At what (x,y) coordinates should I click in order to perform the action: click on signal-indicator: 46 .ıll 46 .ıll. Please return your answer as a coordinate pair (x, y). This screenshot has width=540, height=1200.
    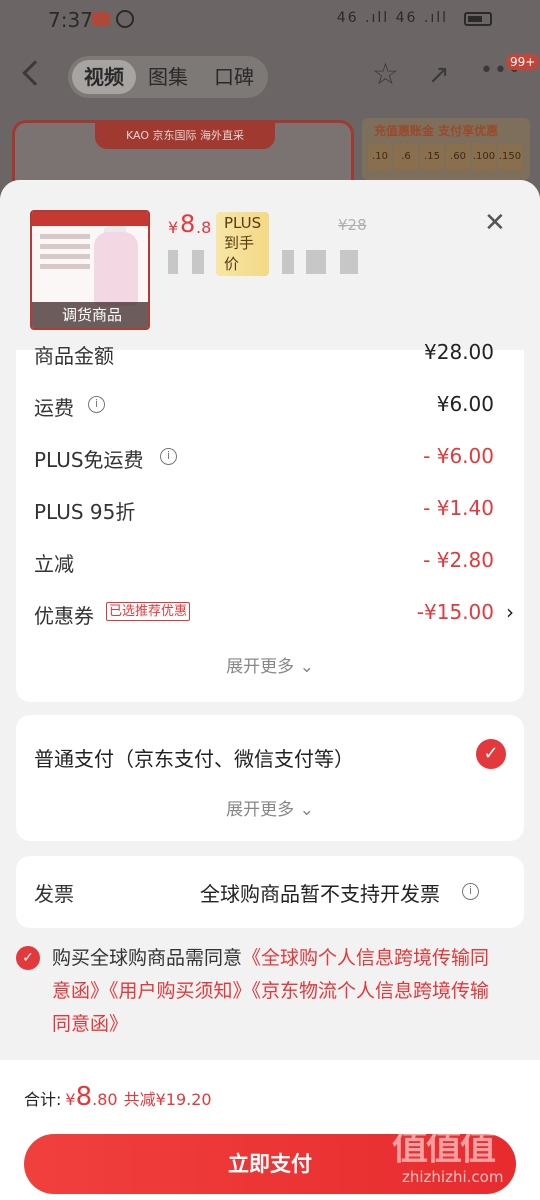
    Looking at the image, I should click on (392, 18).